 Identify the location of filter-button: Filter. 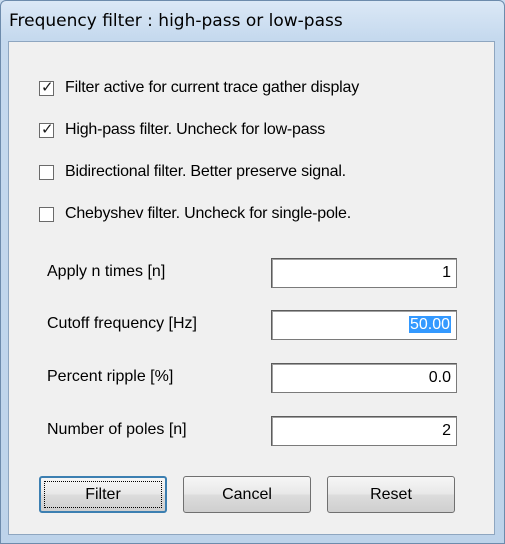
(103, 494).